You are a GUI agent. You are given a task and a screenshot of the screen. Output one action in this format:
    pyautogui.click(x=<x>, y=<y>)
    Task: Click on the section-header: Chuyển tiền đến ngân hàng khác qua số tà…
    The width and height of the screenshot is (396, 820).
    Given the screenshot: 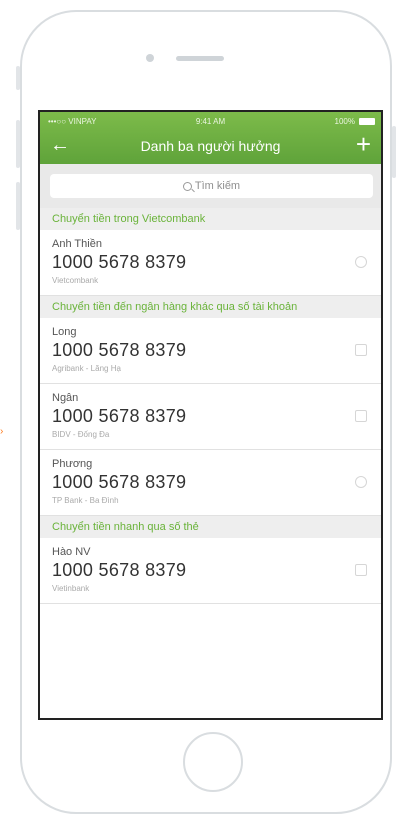 What is the action you would take?
    pyautogui.click(x=210, y=307)
    